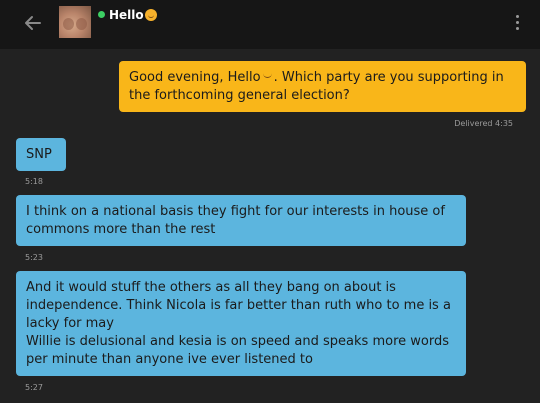 The image size is (540, 403). Describe the element at coordinates (33, 23) in the screenshot. I see `back-arrow-icon` at that location.